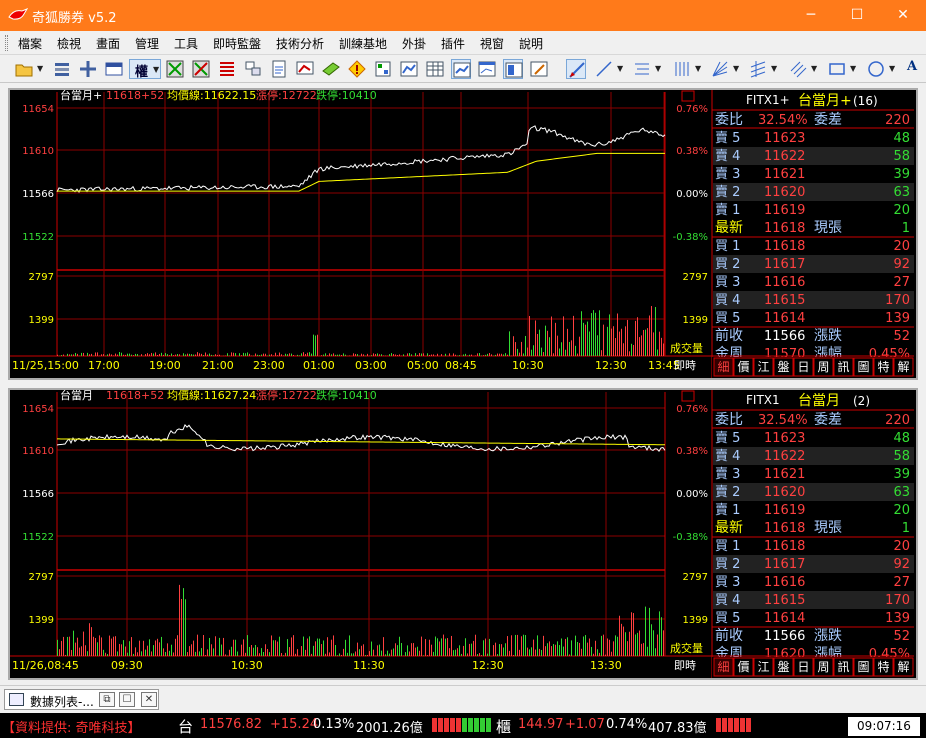 The image size is (926, 738). I want to click on line-tool-icon, so click(604, 69).